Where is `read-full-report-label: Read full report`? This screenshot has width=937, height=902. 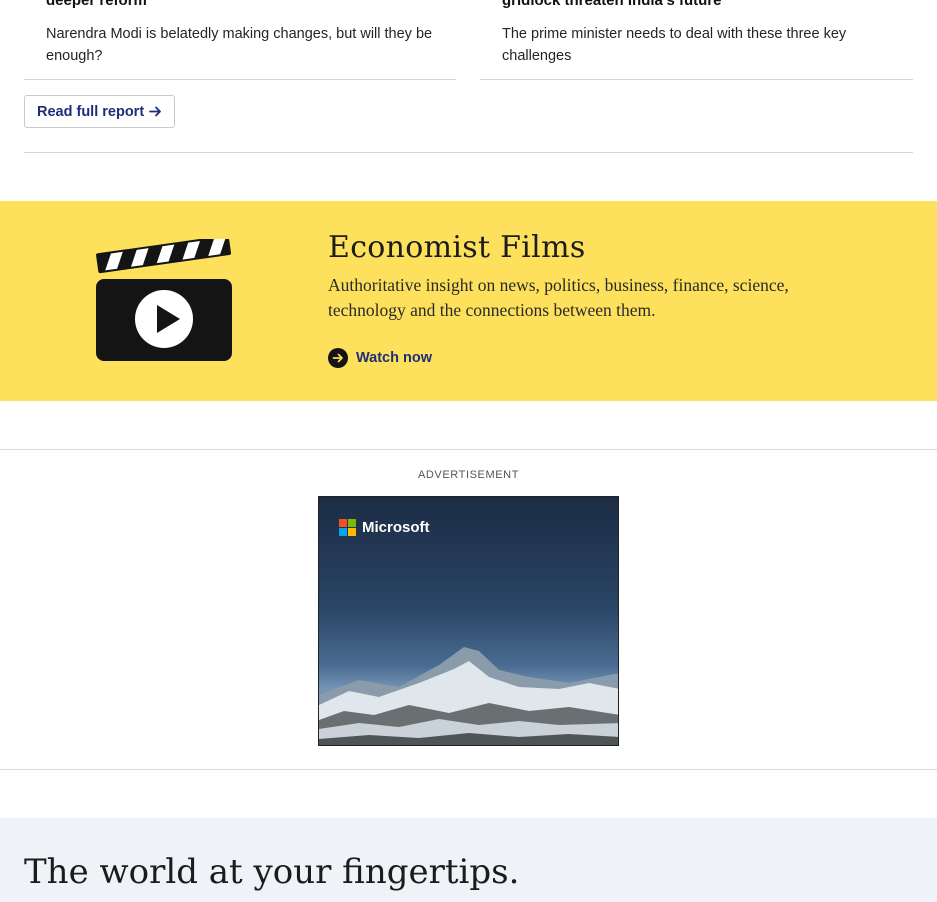
read-full-report-label: Read full report is located at coordinates (91, 111).